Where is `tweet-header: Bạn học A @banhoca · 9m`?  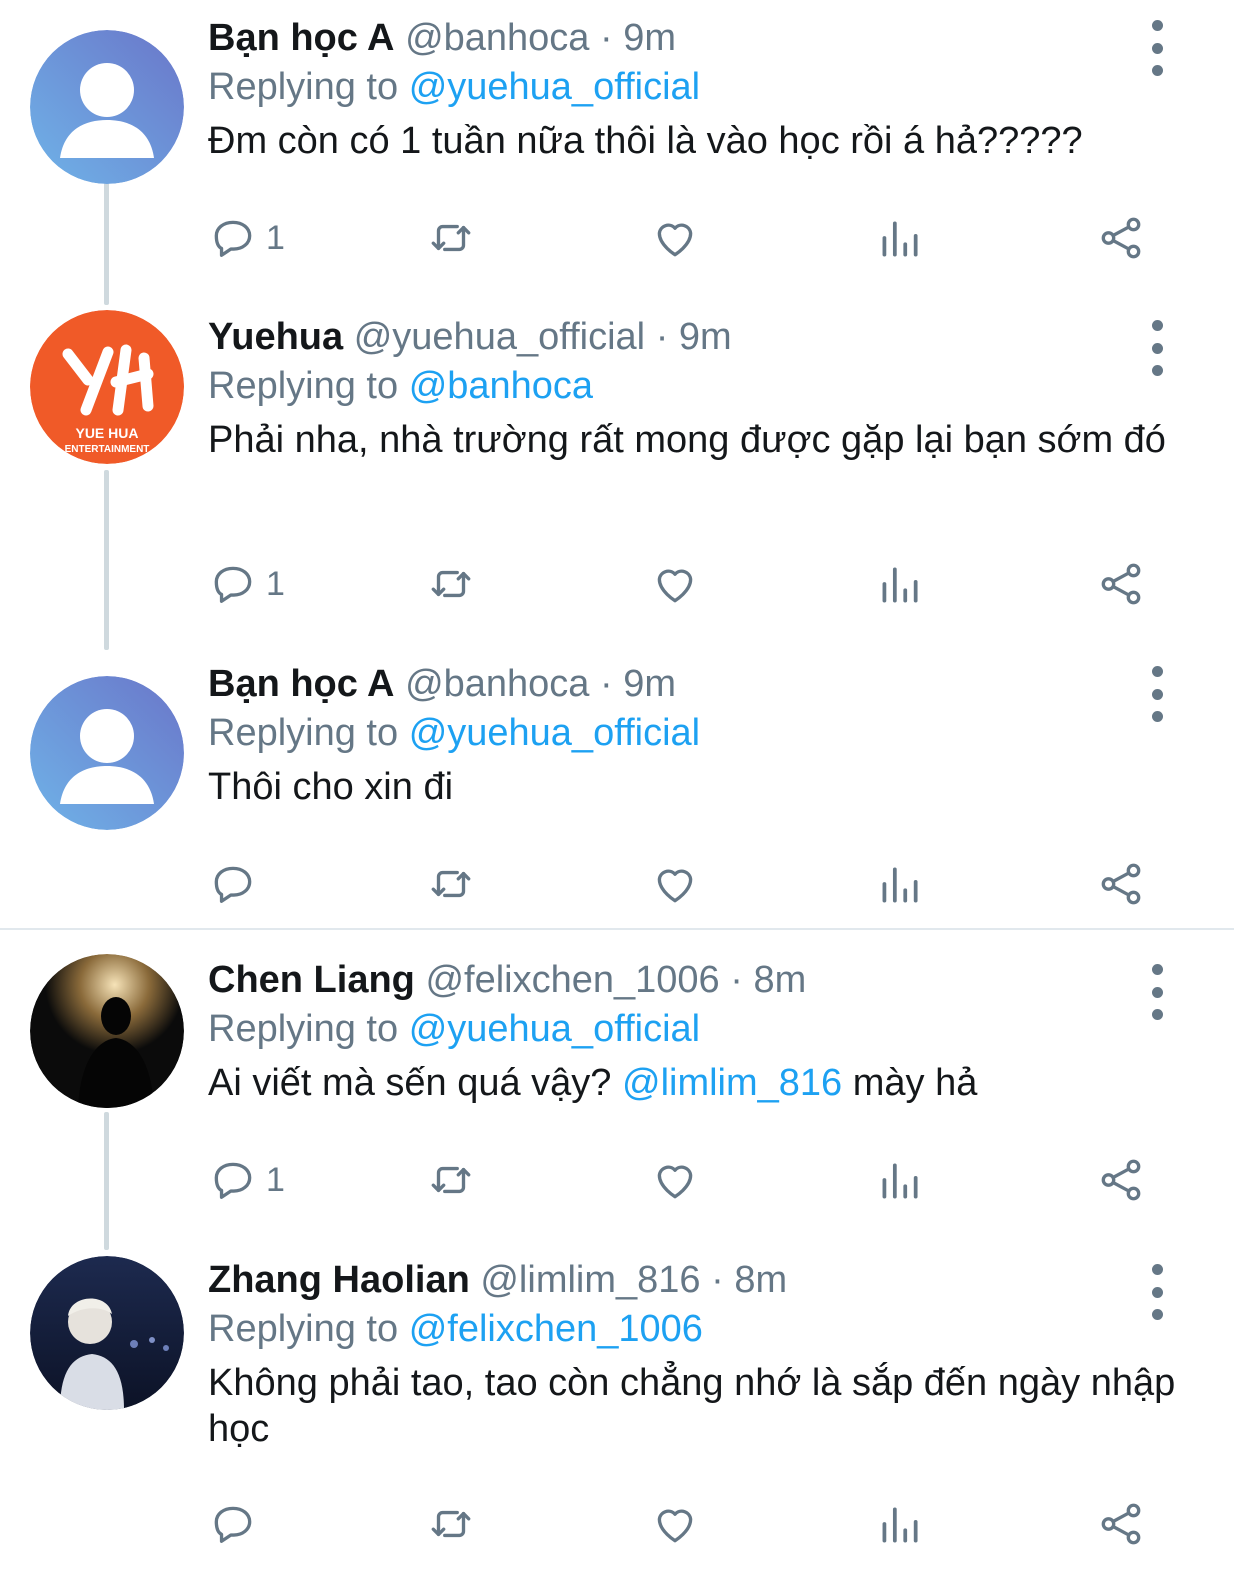 tweet-header: Bạn học A @banhoca · 9m is located at coordinates (442, 684).